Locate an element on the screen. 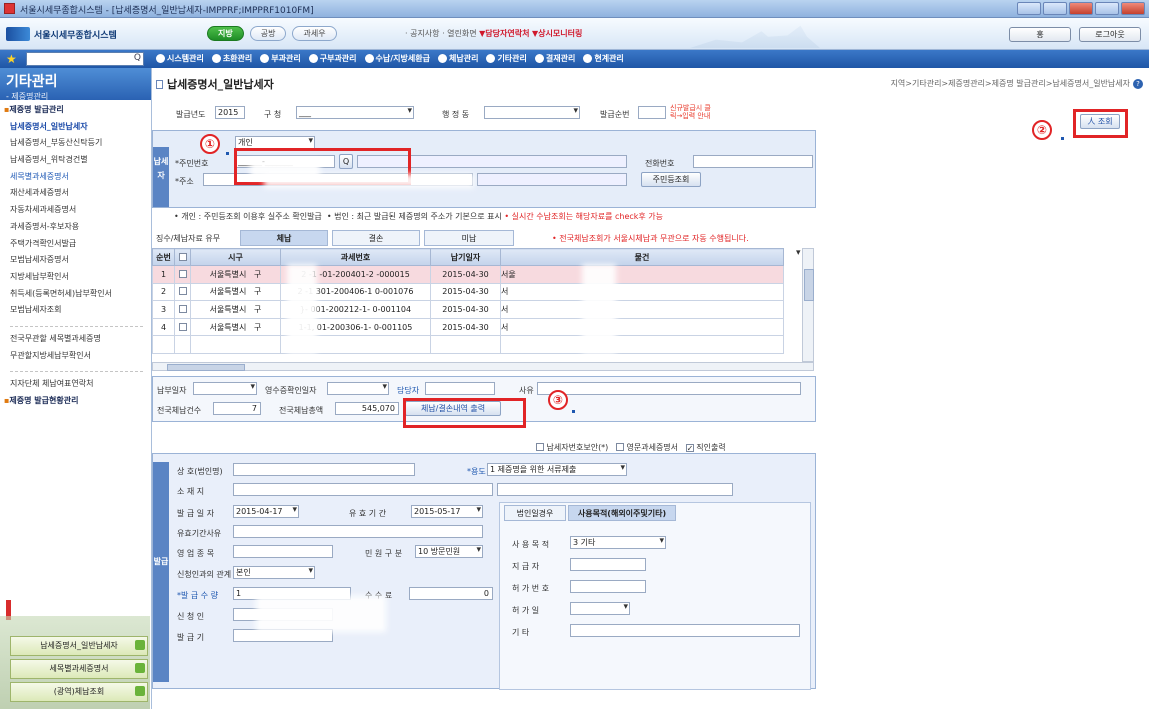 This screenshot has height=709, width=1149. help-icon: ? is located at coordinates (1138, 84).